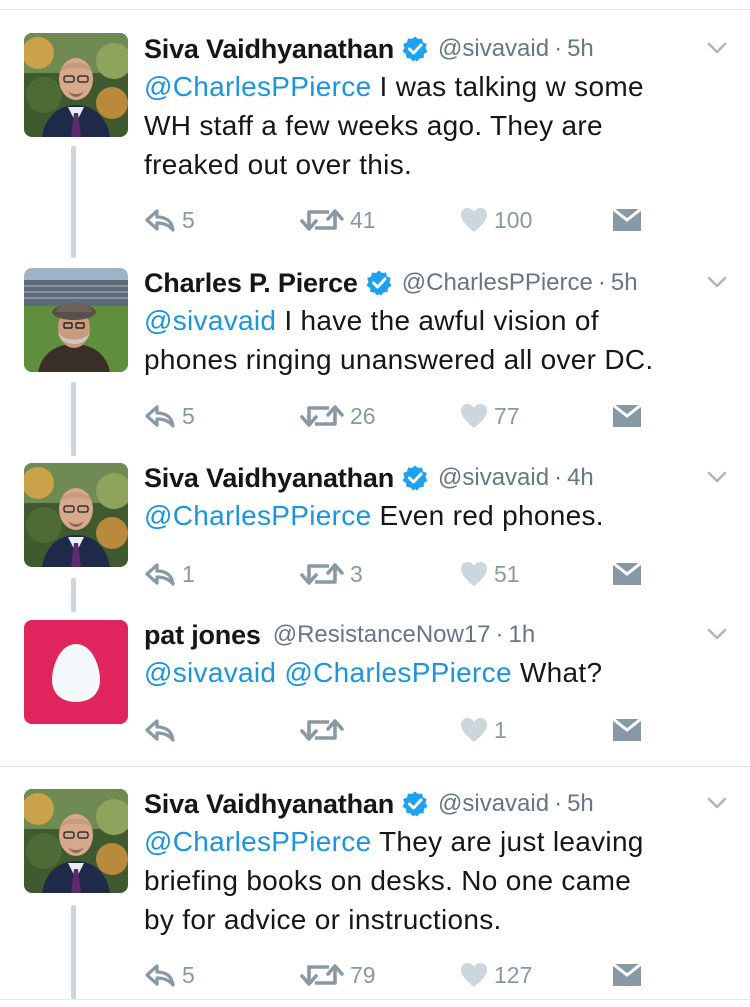  Describe the element at coordinates (490, 574) in the screenshot. I see `like-button: 51` at that location.